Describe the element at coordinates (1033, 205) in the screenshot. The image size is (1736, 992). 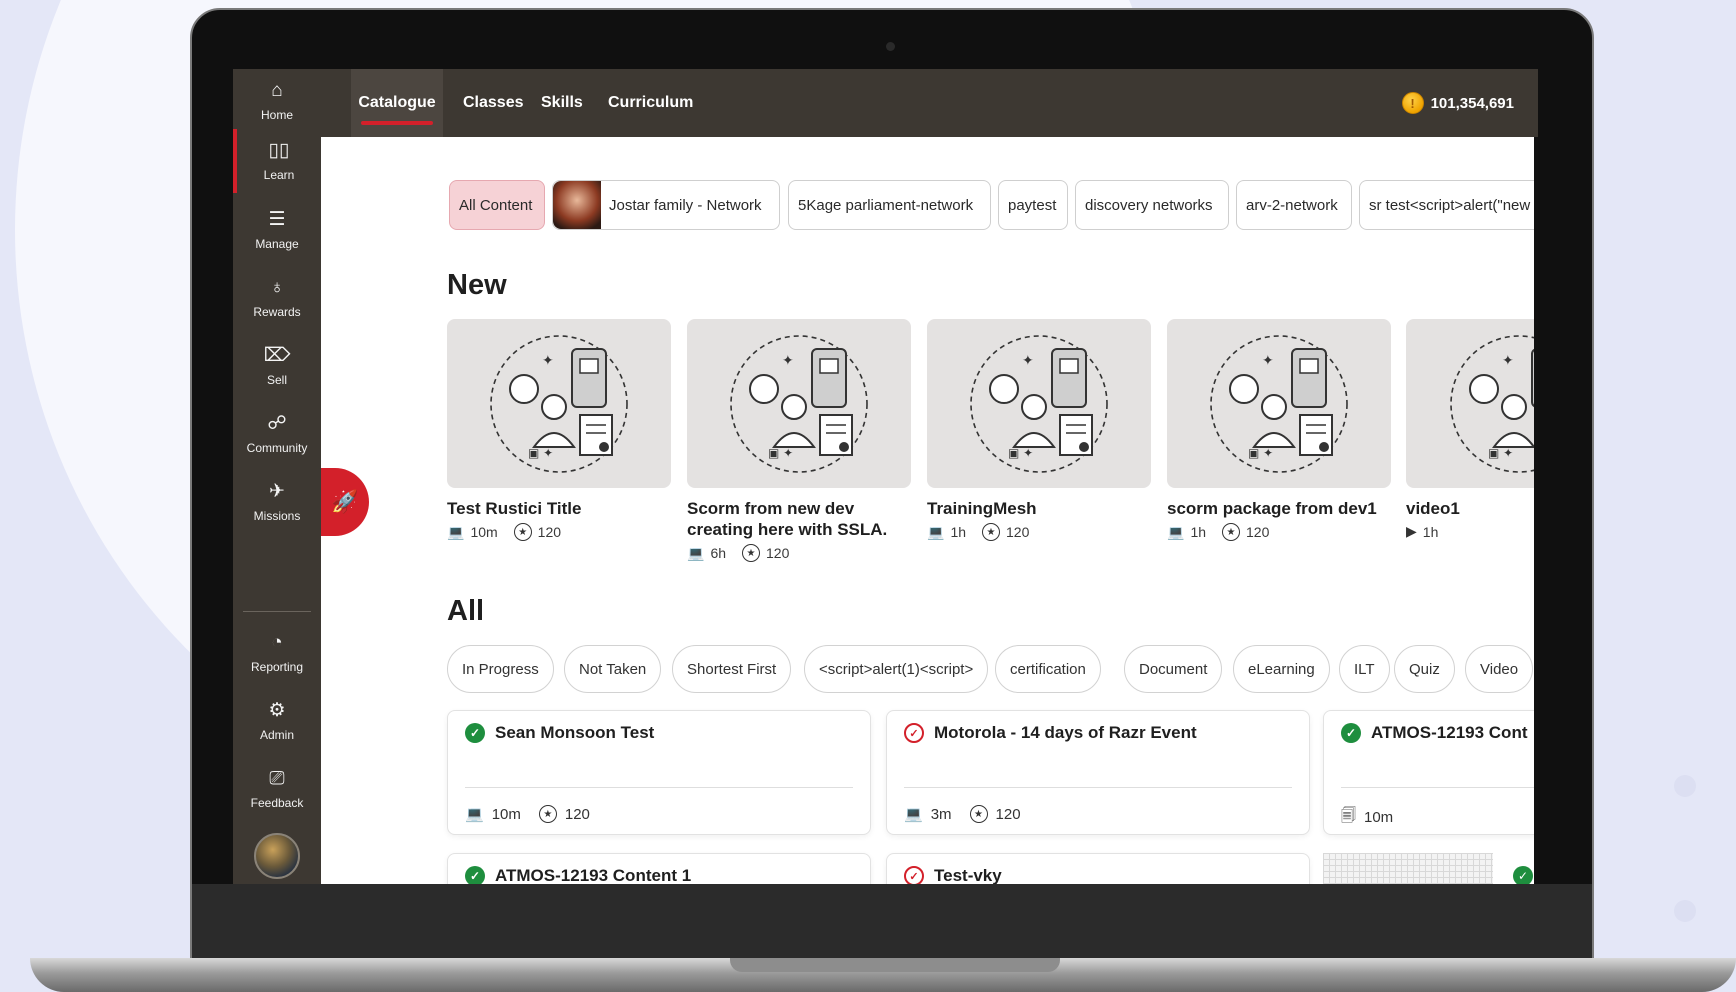
I see `network-chip: paytest` at that location.